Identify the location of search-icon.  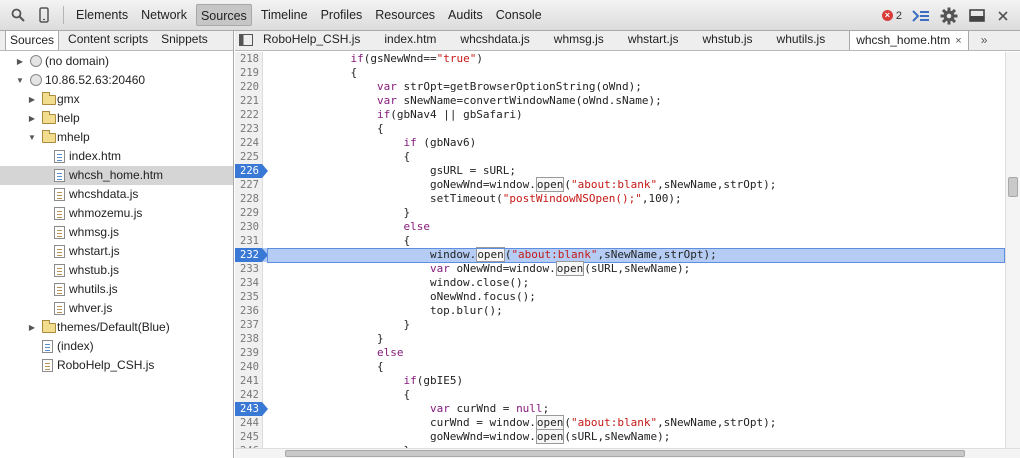
(18, 15).